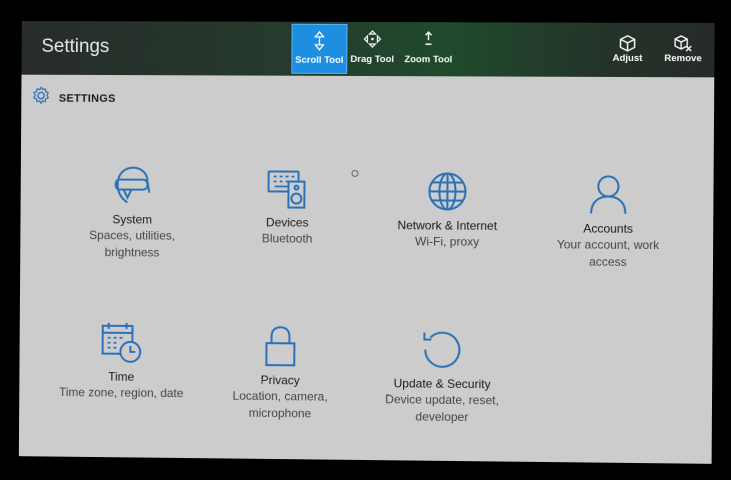  Describe the element at coordinates (87, 98) in the screenshot. I see `page-title: SETTINGS` at that location.